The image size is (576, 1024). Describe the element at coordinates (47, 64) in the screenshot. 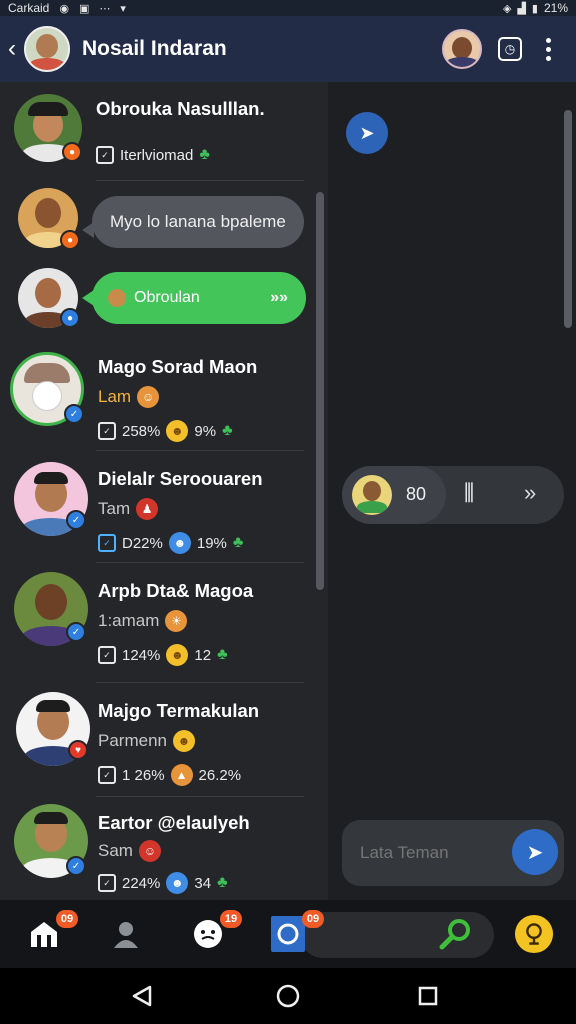

I see `avatar-shirt` at that location.